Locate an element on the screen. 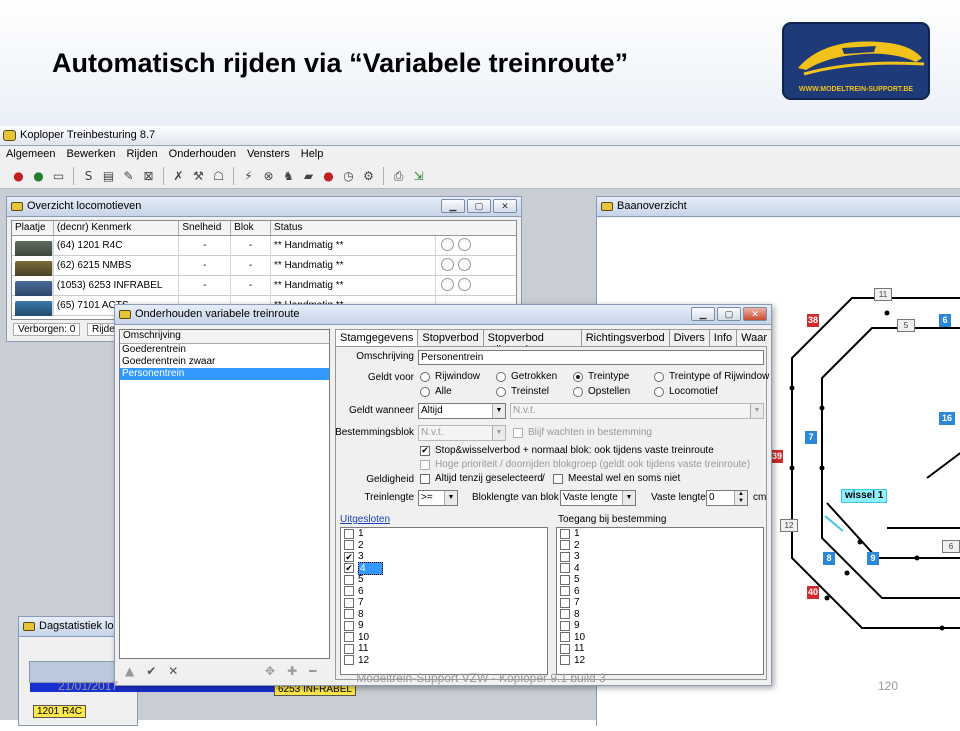  col-blok: Blok is located at coordinates (251, 228).